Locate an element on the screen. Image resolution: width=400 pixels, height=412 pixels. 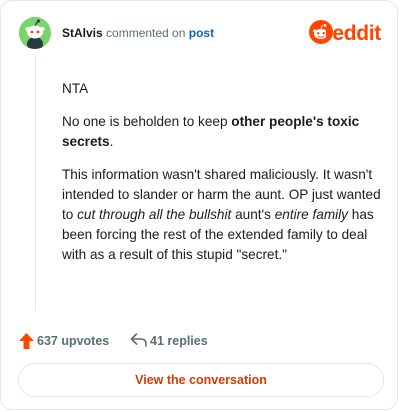
post-link: post is located at coordinates (201, 33).